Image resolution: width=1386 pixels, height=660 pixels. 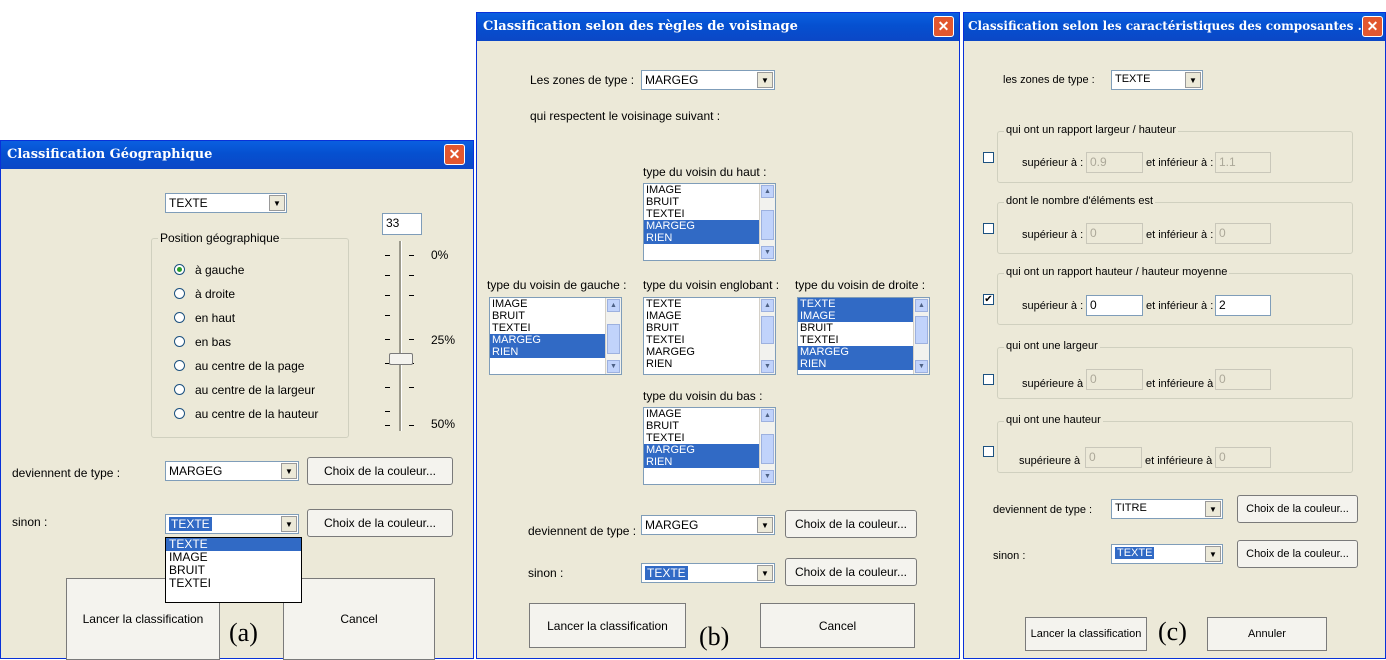 I want to click on inf-input: 2, so click(x=1243, y=305).